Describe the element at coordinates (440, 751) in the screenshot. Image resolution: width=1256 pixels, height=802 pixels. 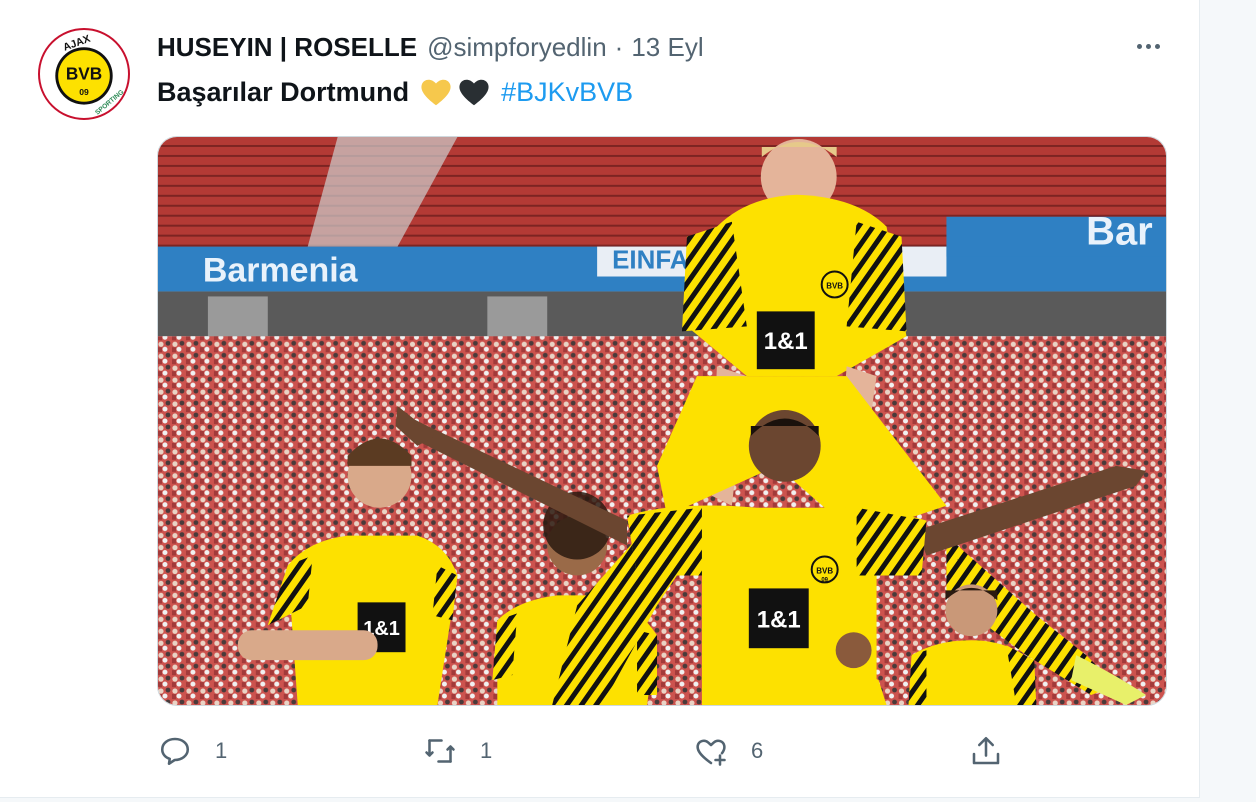
I see `retweet-icon` at that location.